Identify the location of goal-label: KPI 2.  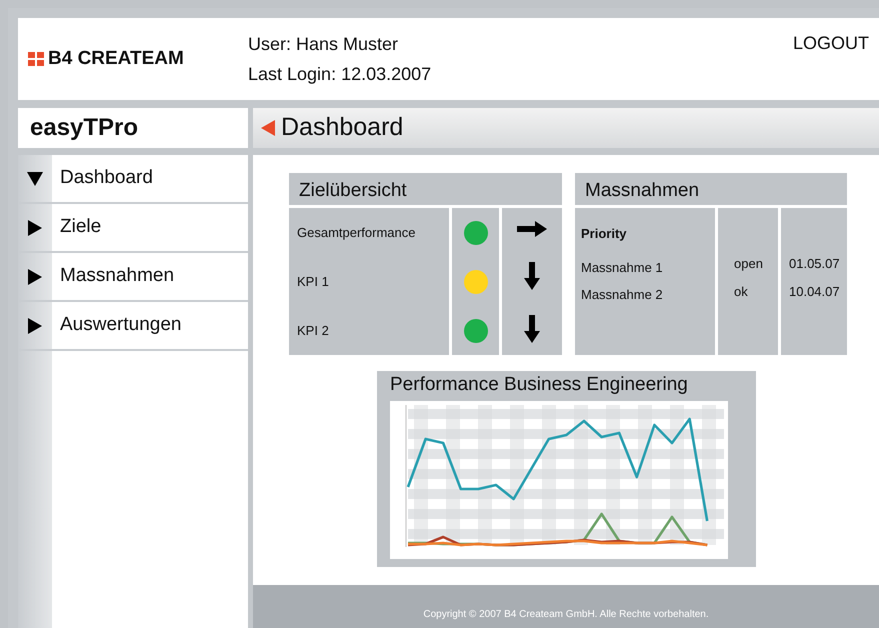
(313, 331).